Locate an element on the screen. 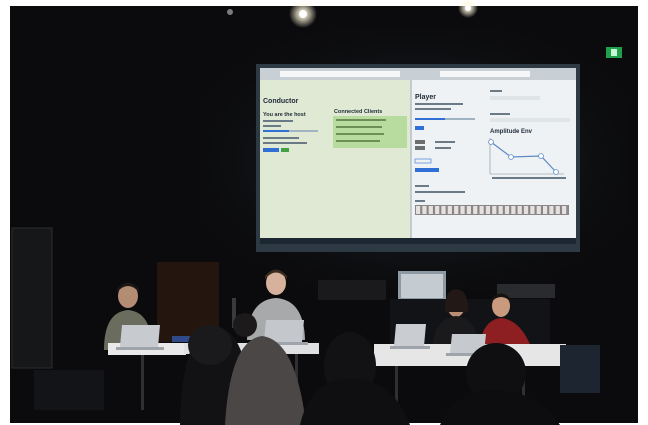 Image resolution: width=648 pixels, height=425 pixels. taskbar is located at coordinates (418, 241).